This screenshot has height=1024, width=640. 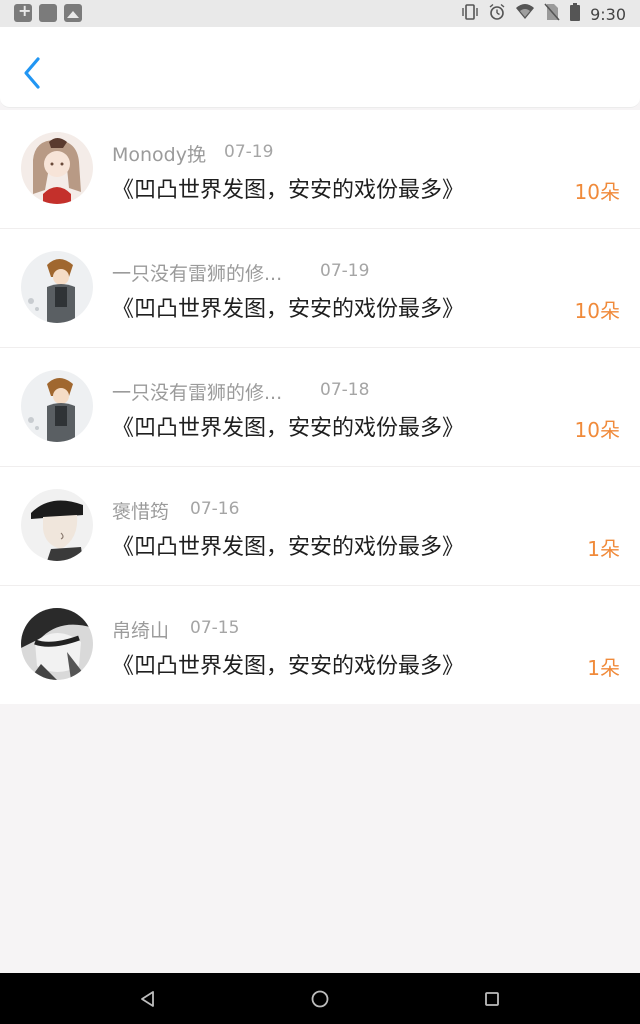 What do you see at coordinates (470, 14) in the screenshot?
I see `vibrate-icon` at bounding box center [470, 14].